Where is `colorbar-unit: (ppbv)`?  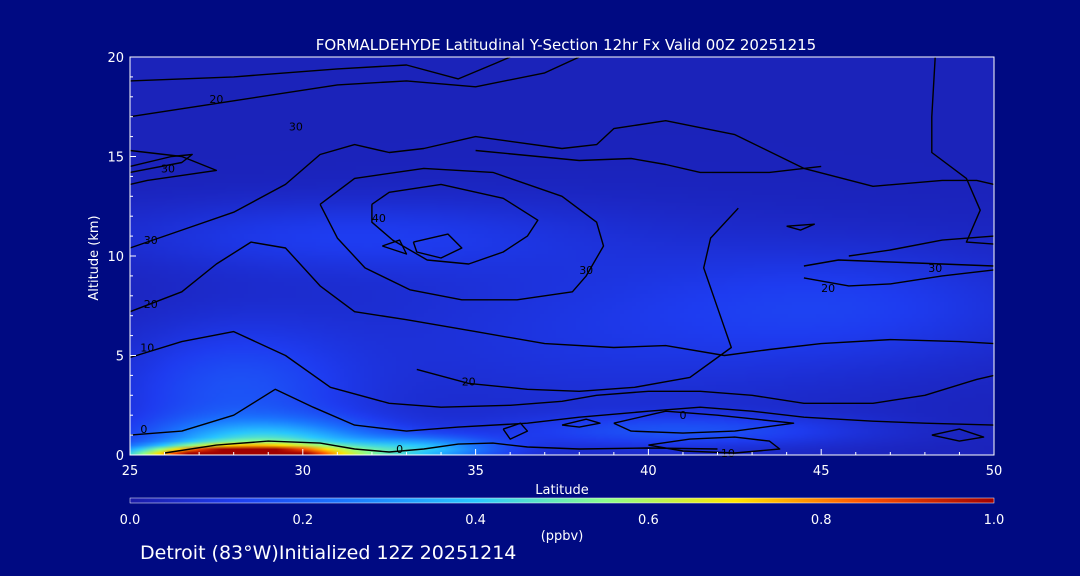 colorbar-unit: (ppbv) is located at coordinates (562, 536).